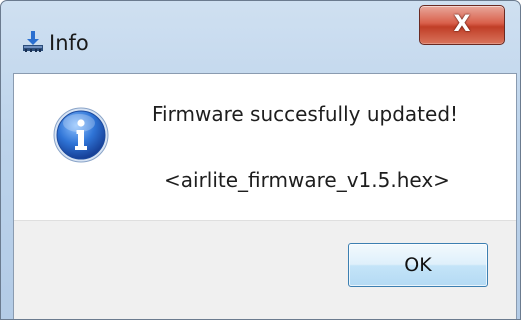  Describe the element at coordinates (81, 135) in the screenshot. I see `info-icon` at that location.